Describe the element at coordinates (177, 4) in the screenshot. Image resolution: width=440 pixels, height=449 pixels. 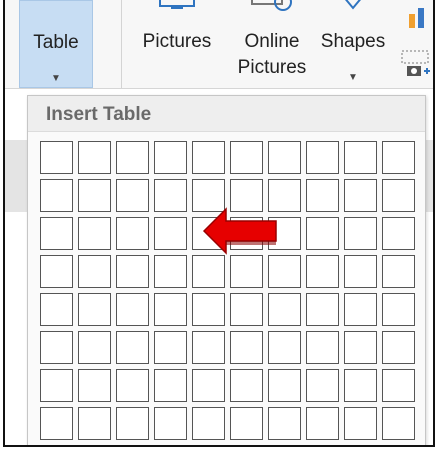
I see `picture-icon` at that location.